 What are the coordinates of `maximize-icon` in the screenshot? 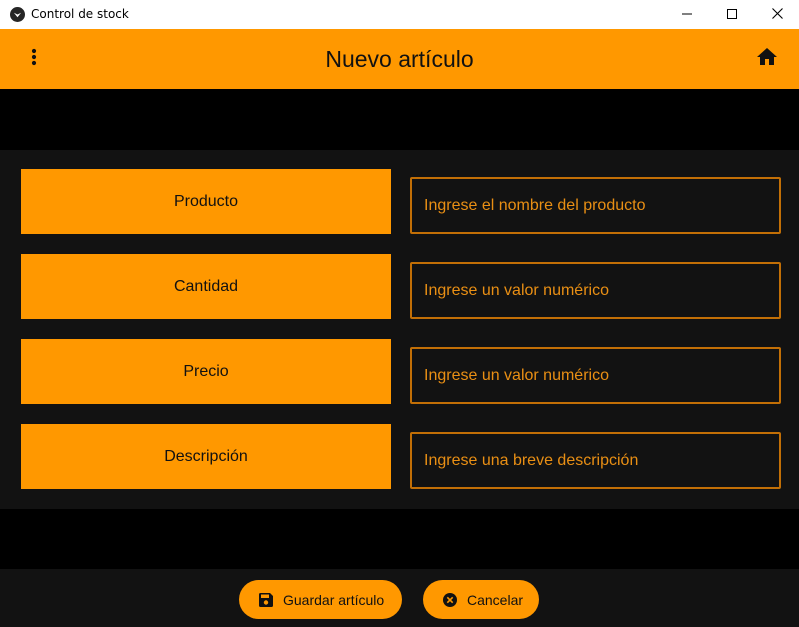 It's located at (732, 15).